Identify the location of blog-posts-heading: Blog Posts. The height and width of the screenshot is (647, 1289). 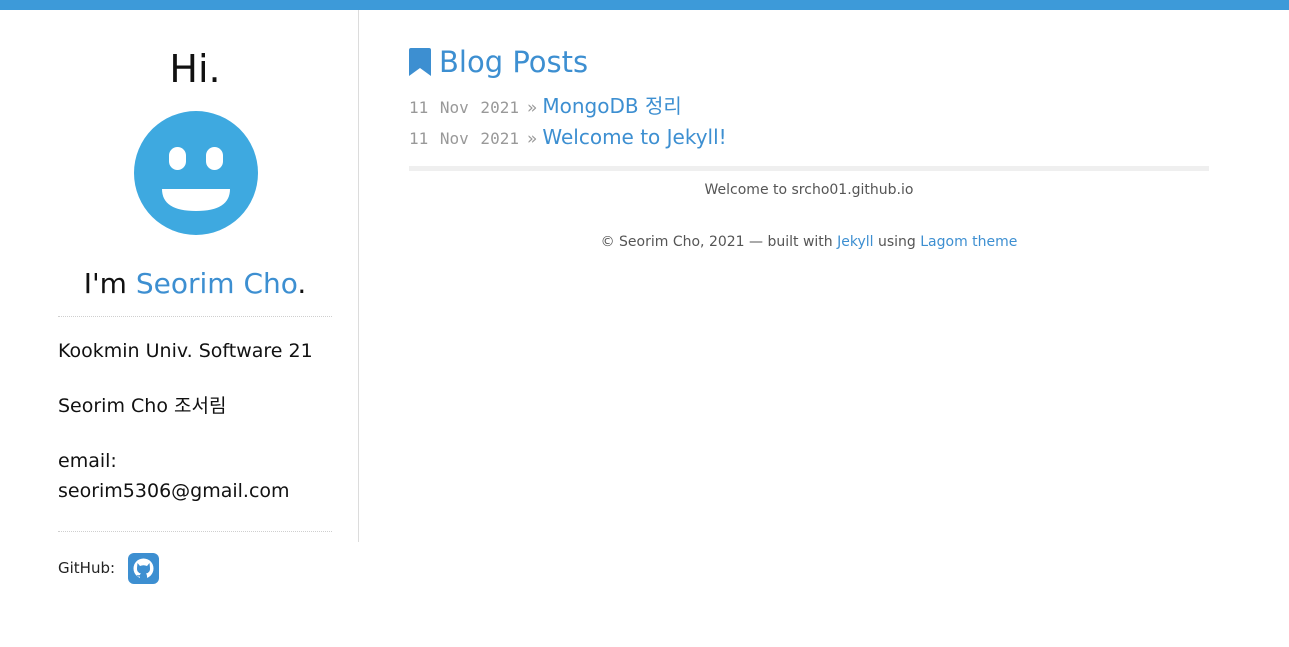
(609, 62).